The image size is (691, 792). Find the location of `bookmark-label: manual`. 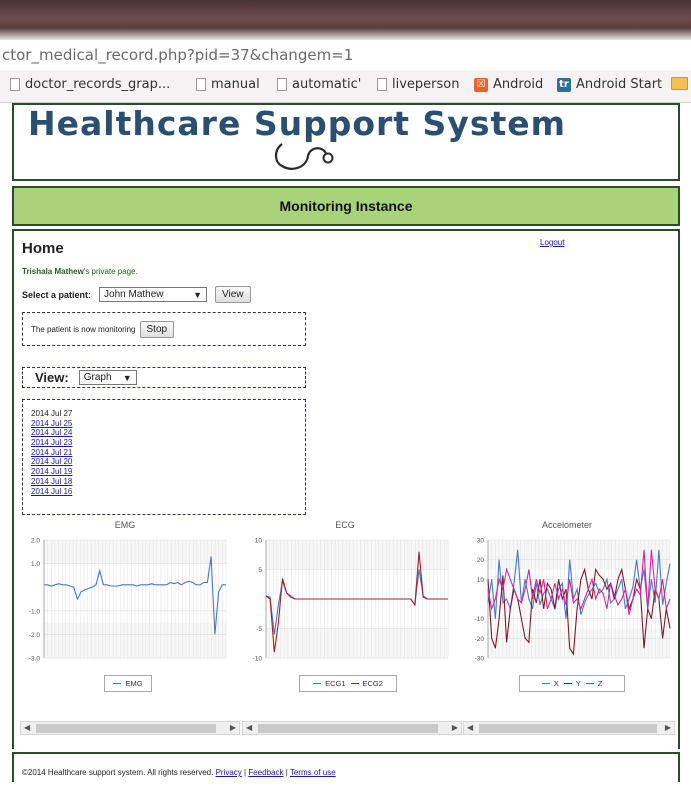

bookmark-label: manual is located at coordinates (235, 84).